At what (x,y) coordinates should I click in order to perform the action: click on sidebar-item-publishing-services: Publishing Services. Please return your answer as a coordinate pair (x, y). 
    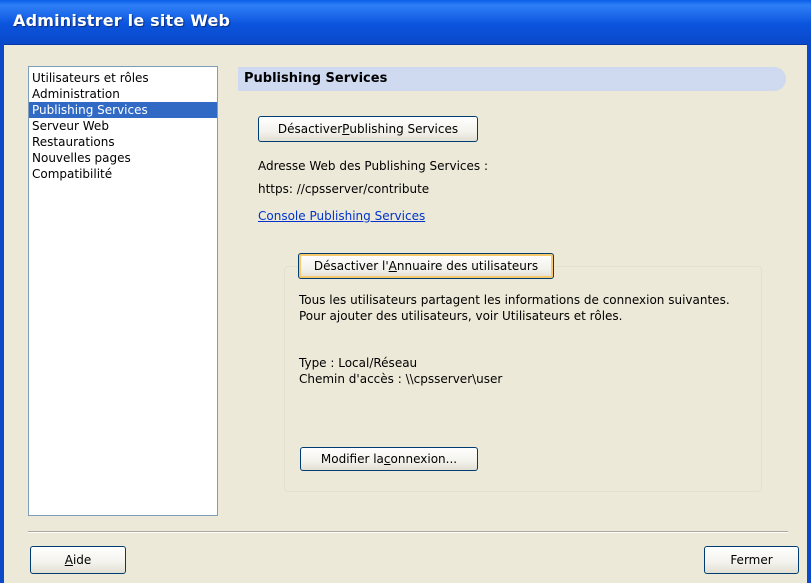
    Looking at the image, I should click on (123, 110).